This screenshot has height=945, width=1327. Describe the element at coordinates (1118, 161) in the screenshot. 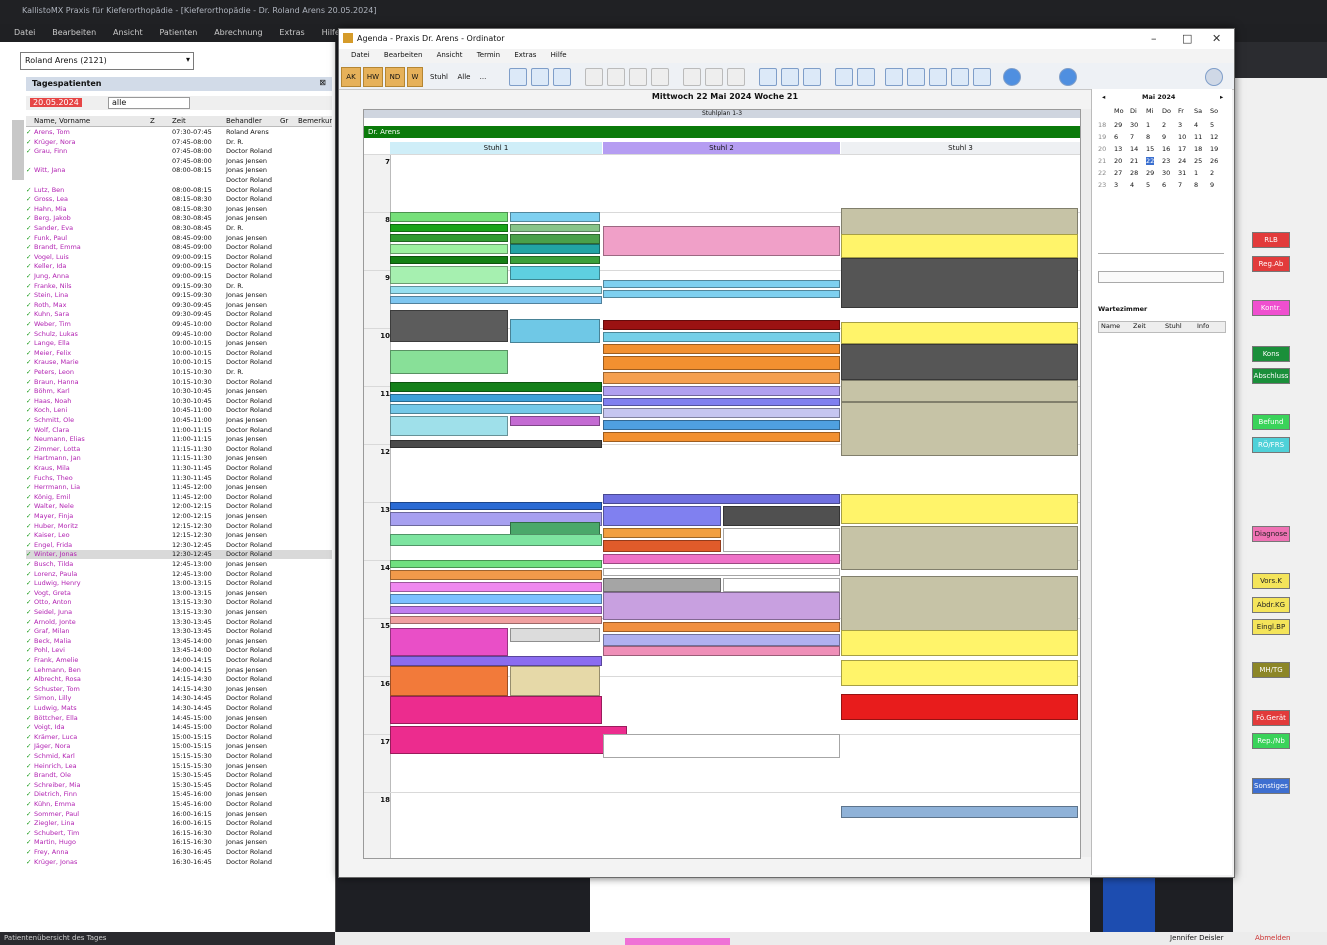

I see `calendar-day: 20` at that location.